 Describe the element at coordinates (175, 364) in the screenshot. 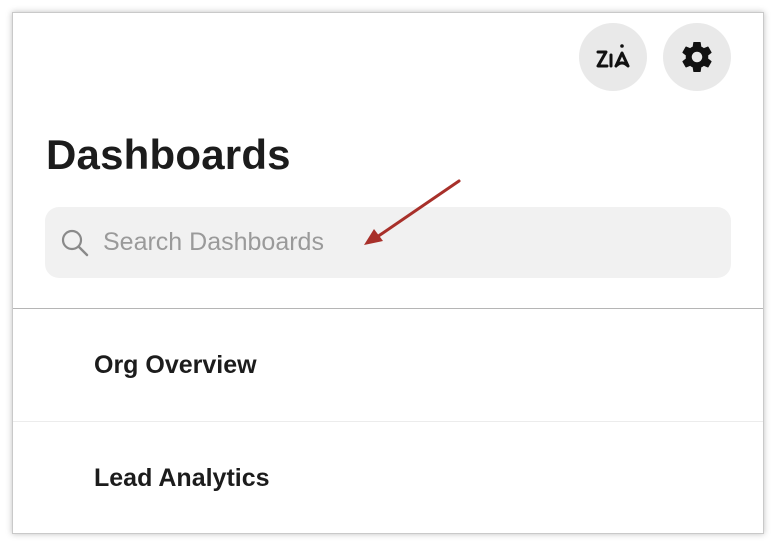

I see `dashboard-item-label: Org Overview` at that location.